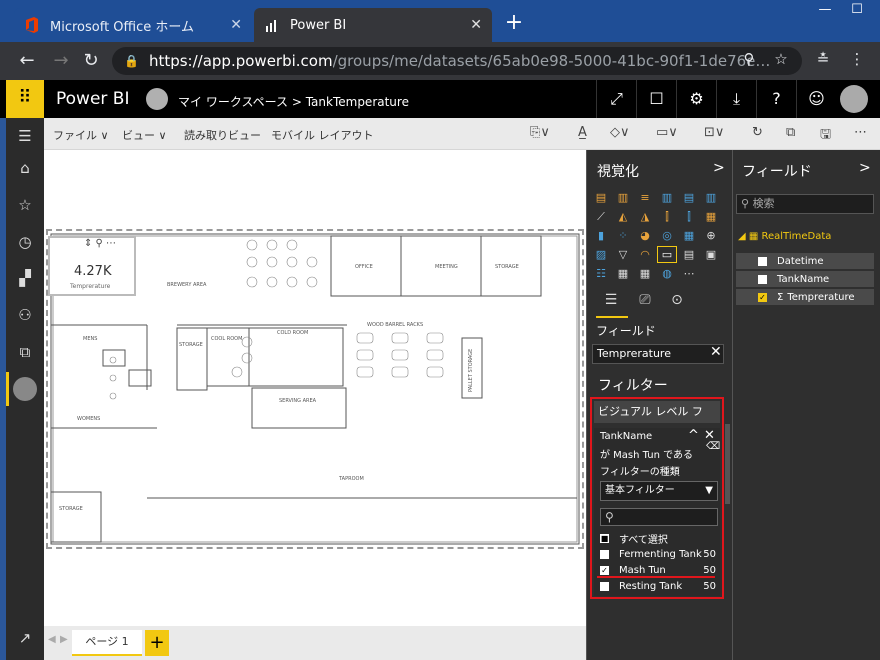 The image size is (880, 660). What do you see at coordinates (689, 216) in the screenshot?
I see `line-clustered-icon: ⫿` at bounding box center [689, 216].